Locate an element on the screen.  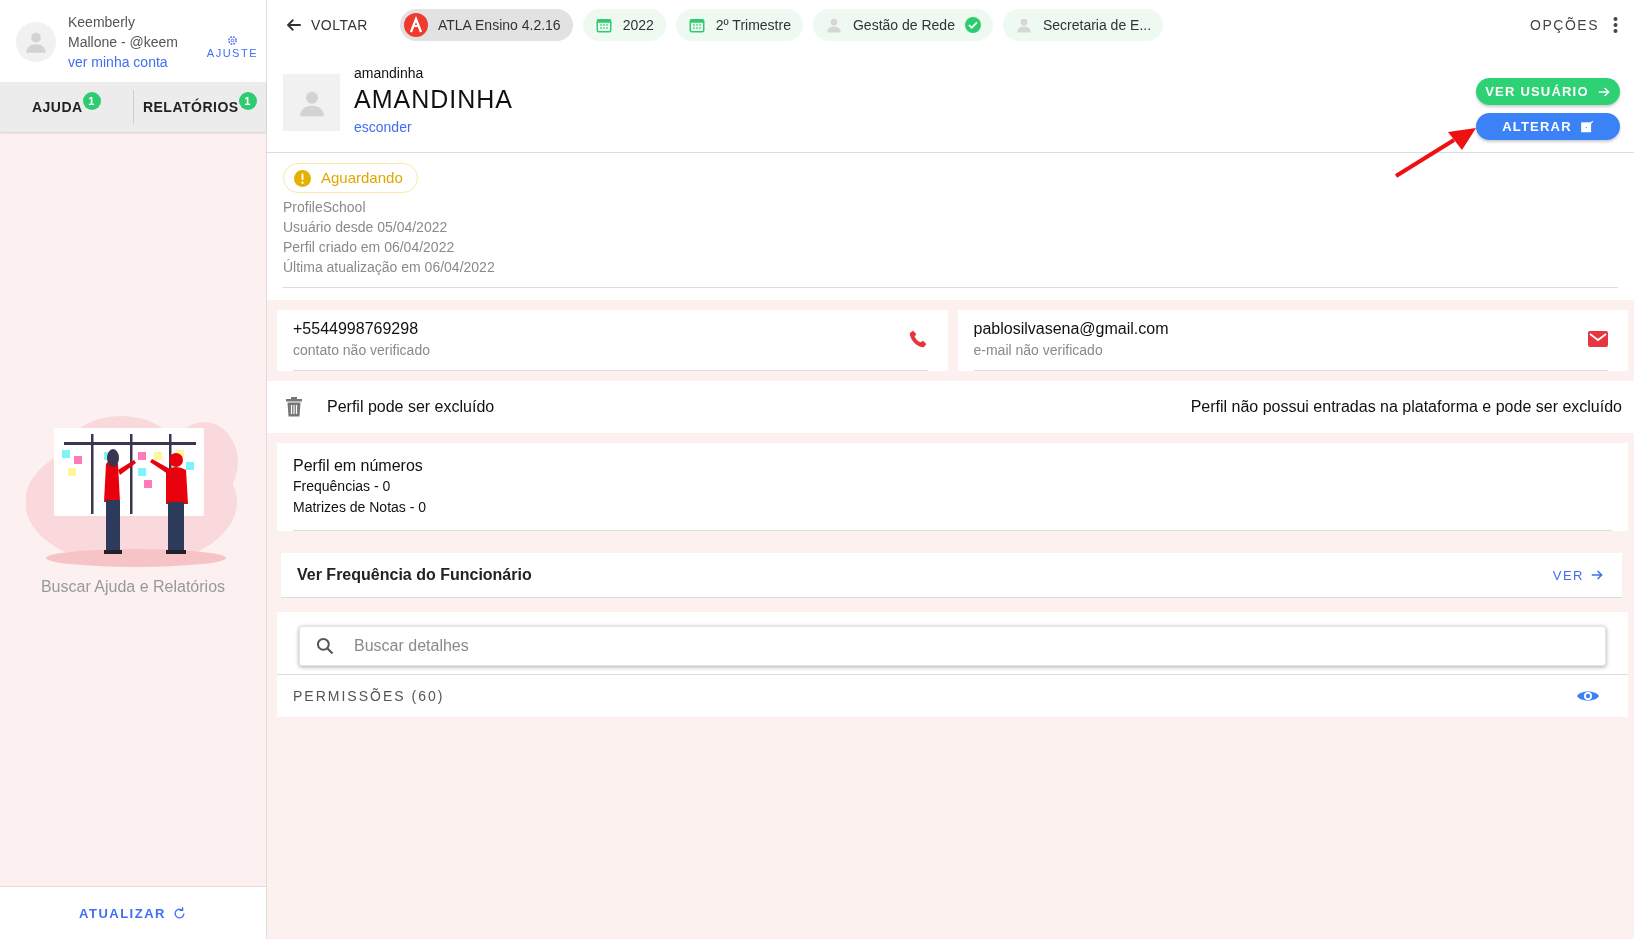
verification-note: e-mail não verificado is located at coordinates (1038, 350).